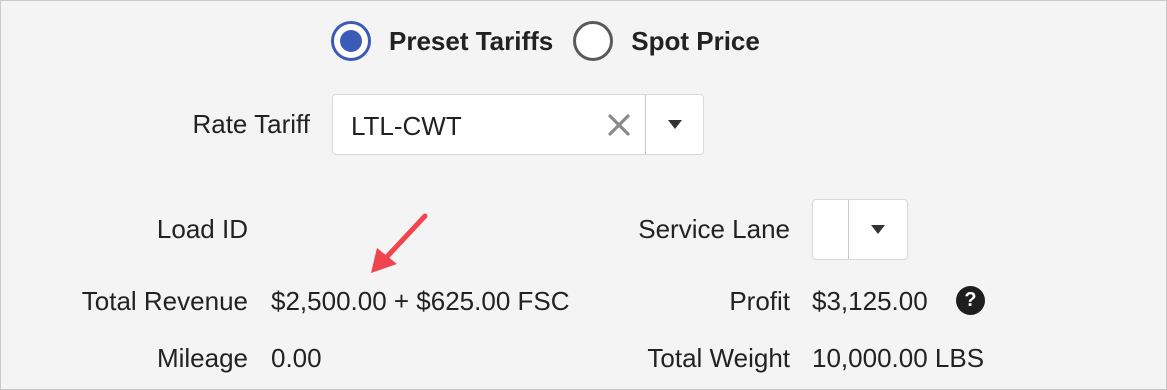 This screenshot has height=390, width=1167. I want to click on close-icon, so click(619, 125).